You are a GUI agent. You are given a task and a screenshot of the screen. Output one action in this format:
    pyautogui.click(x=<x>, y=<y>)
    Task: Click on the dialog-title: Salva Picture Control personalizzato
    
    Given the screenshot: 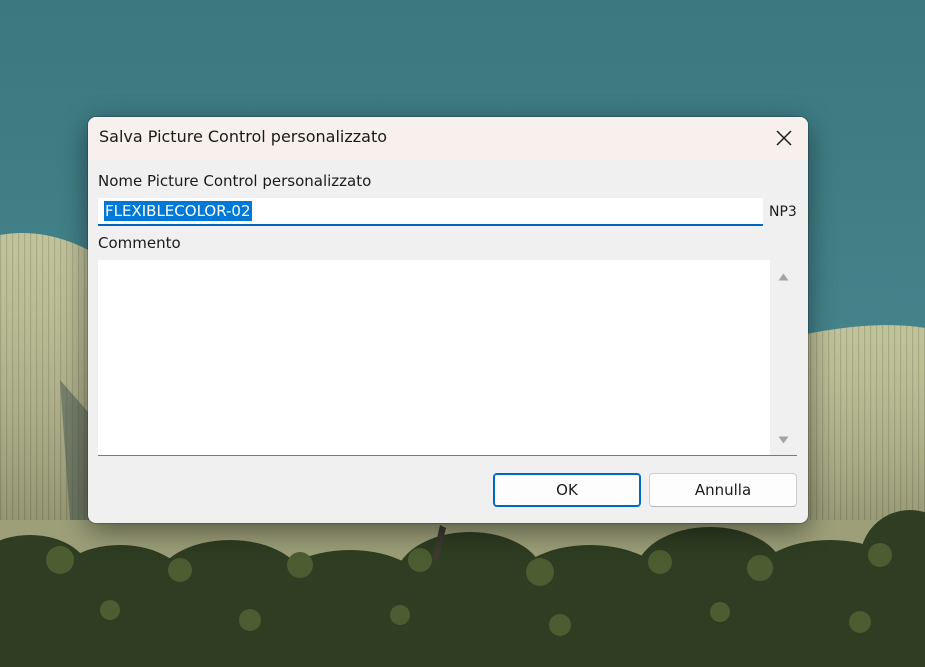 What is the action you would take?
    pyautogui.click(x=243, y=136)
    